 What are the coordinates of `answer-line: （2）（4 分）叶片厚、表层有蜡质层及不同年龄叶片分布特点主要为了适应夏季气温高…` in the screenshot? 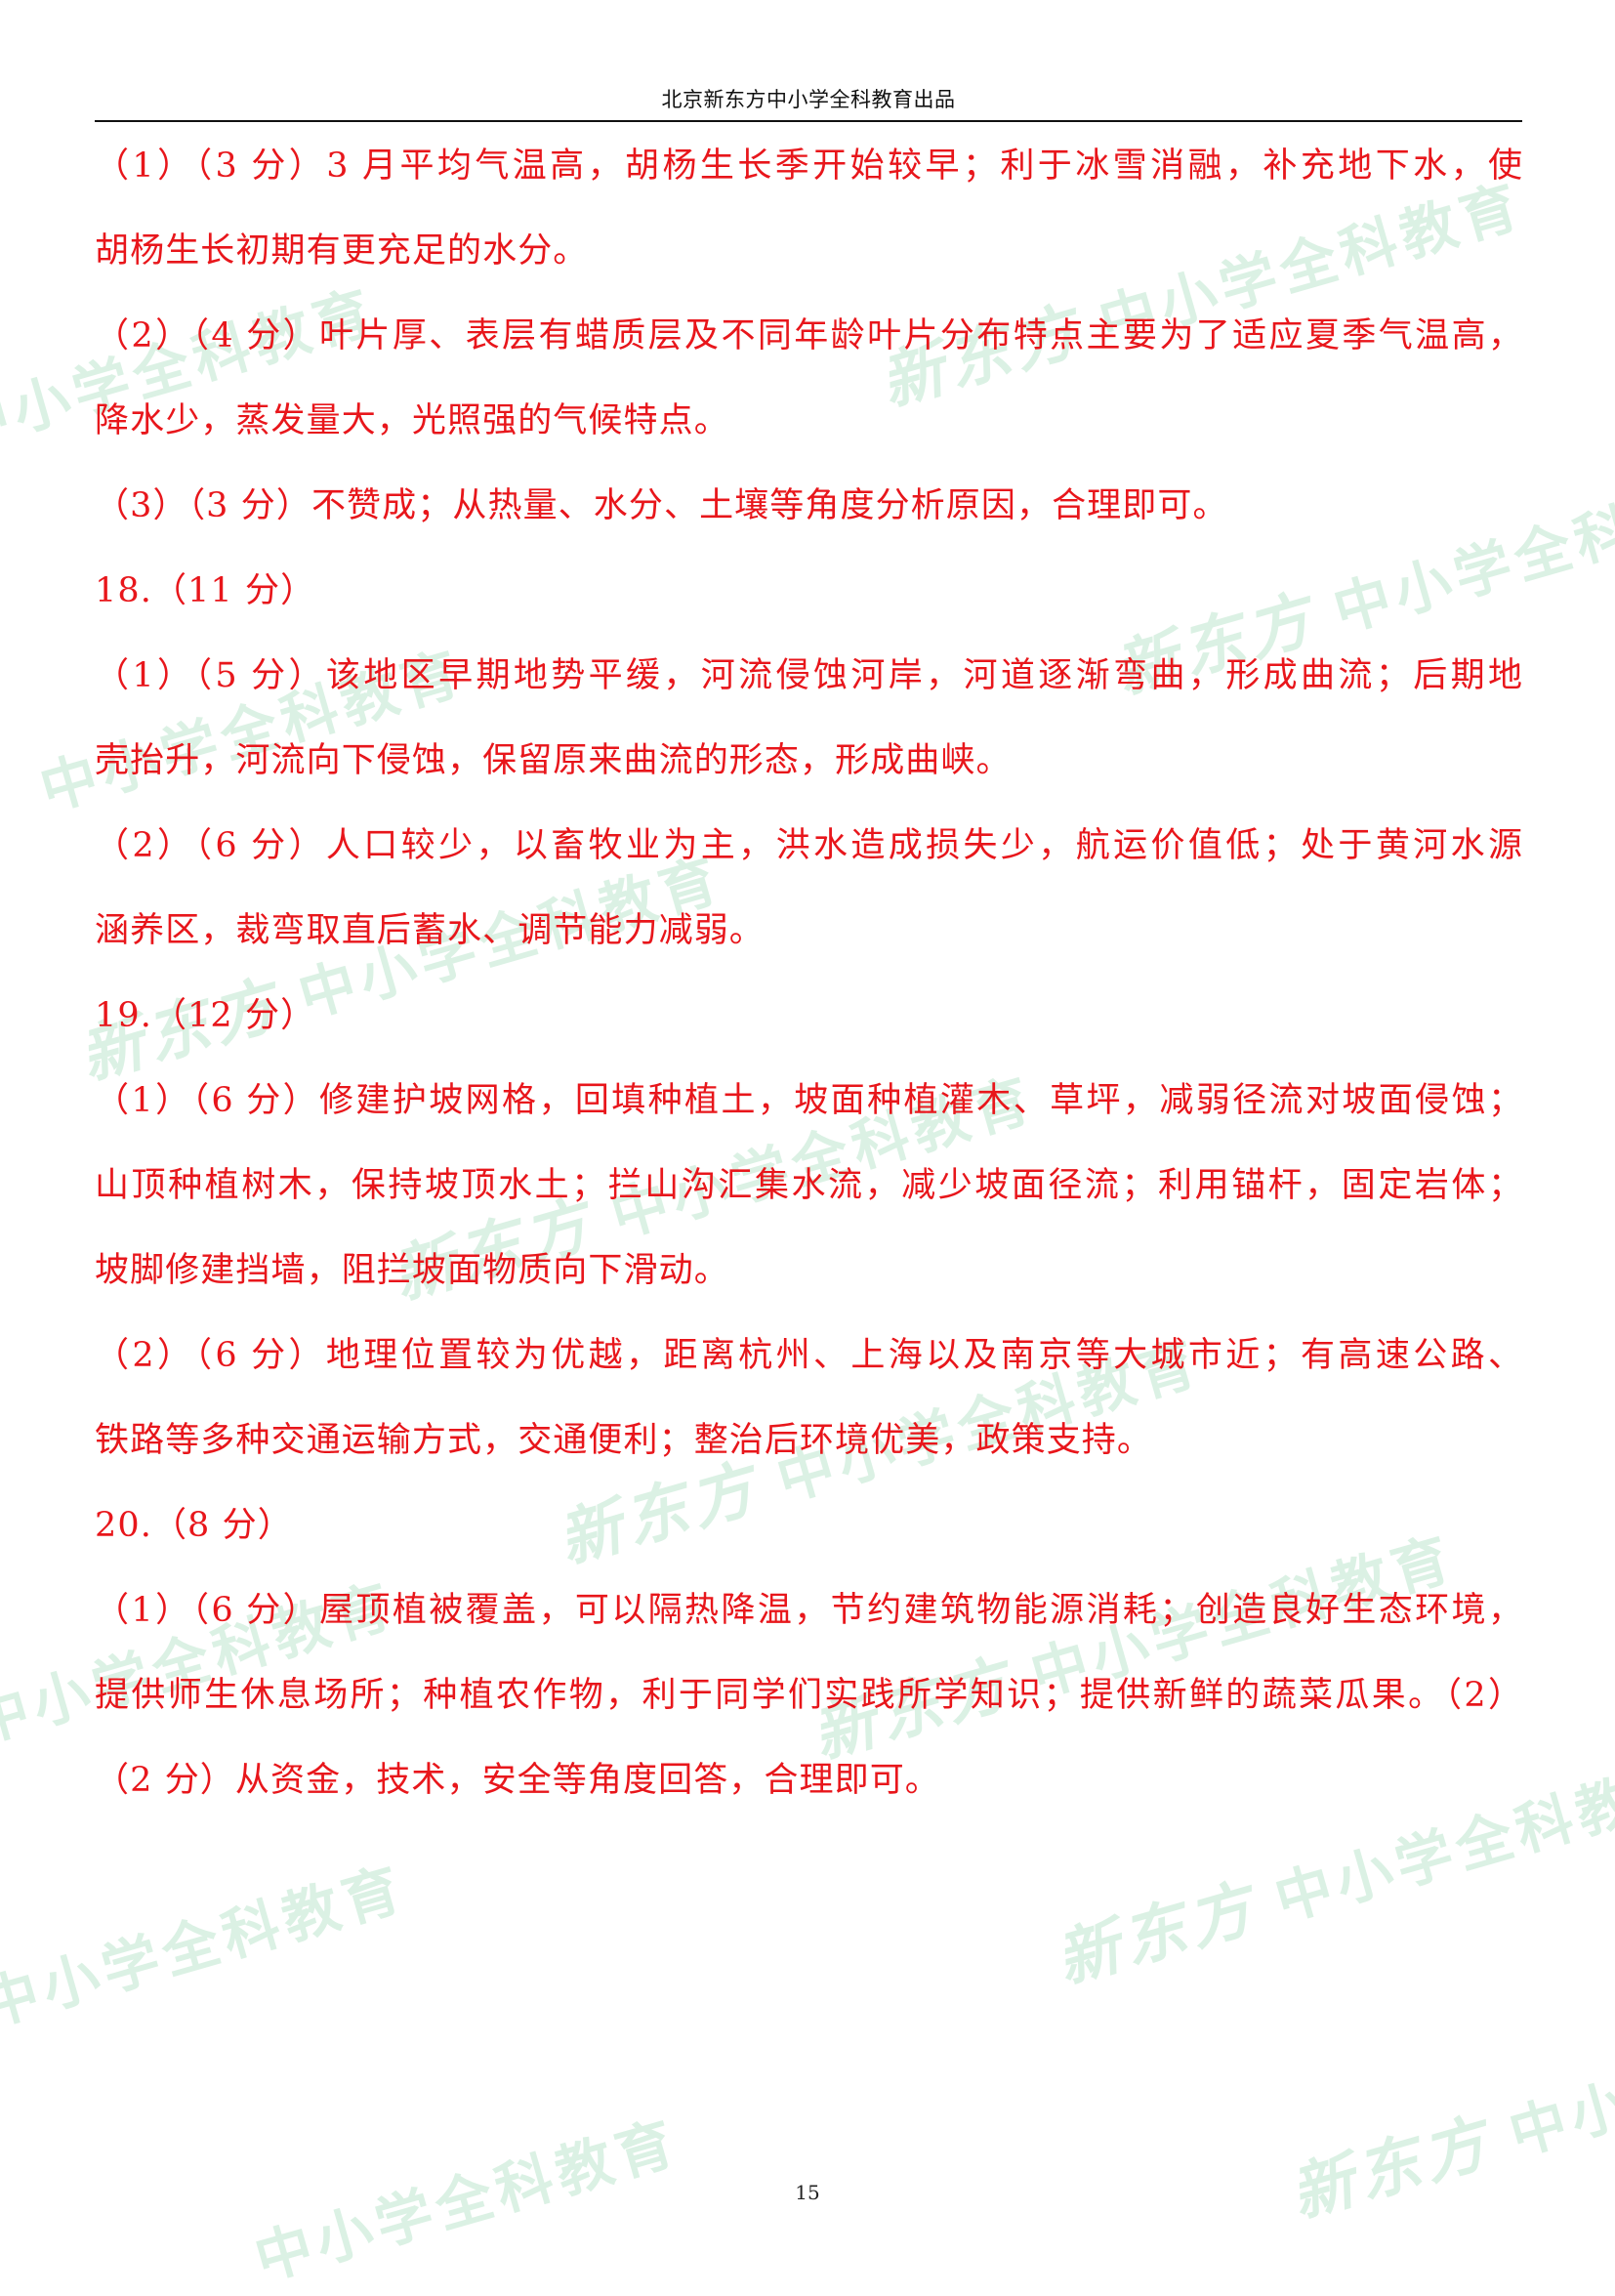 It's located at (808, 335).